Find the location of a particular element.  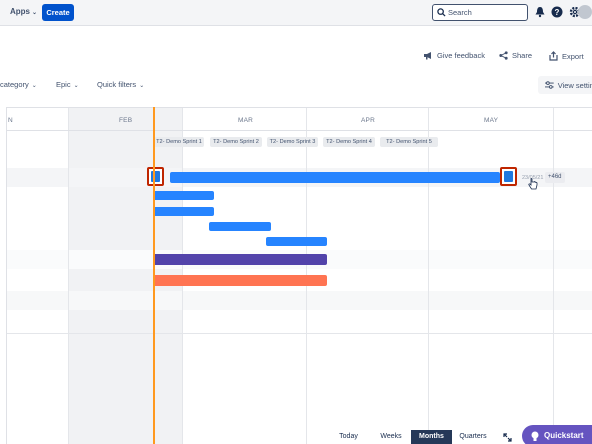

month-label: APR is located at coordinates (368, 120).